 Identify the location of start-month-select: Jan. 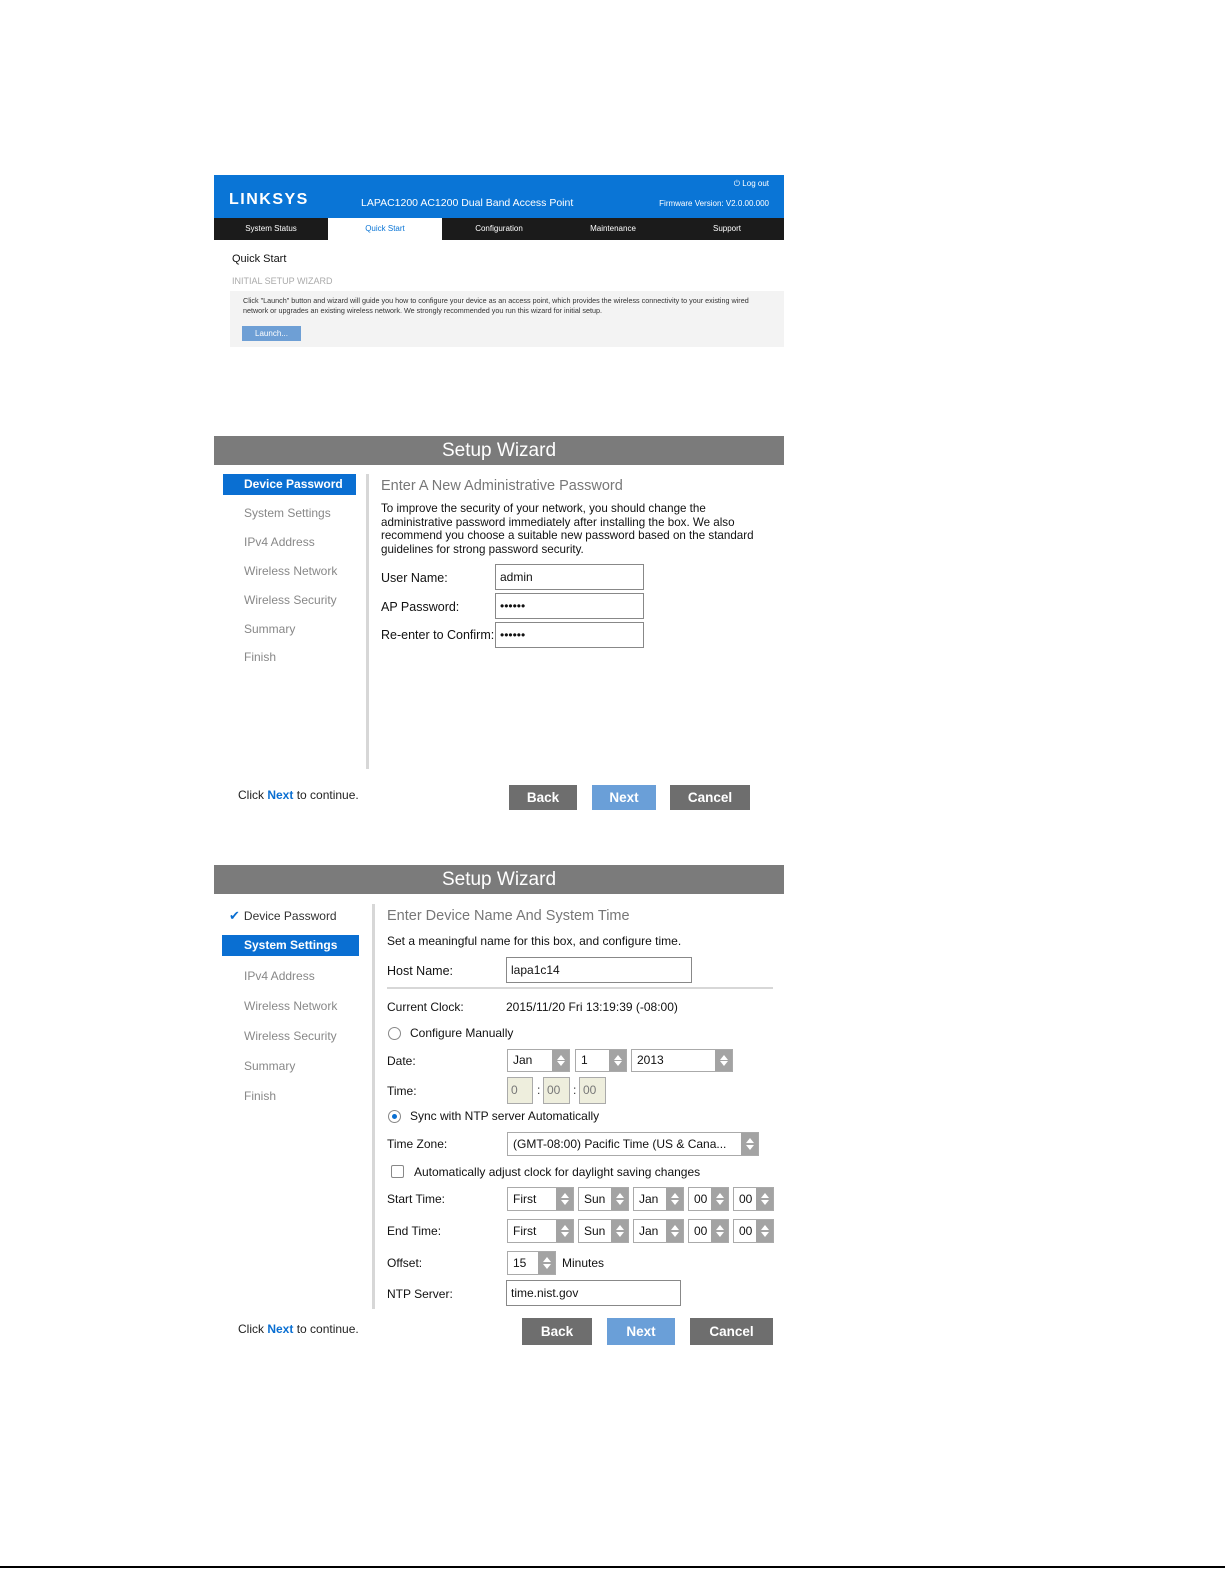
(658, 1199).